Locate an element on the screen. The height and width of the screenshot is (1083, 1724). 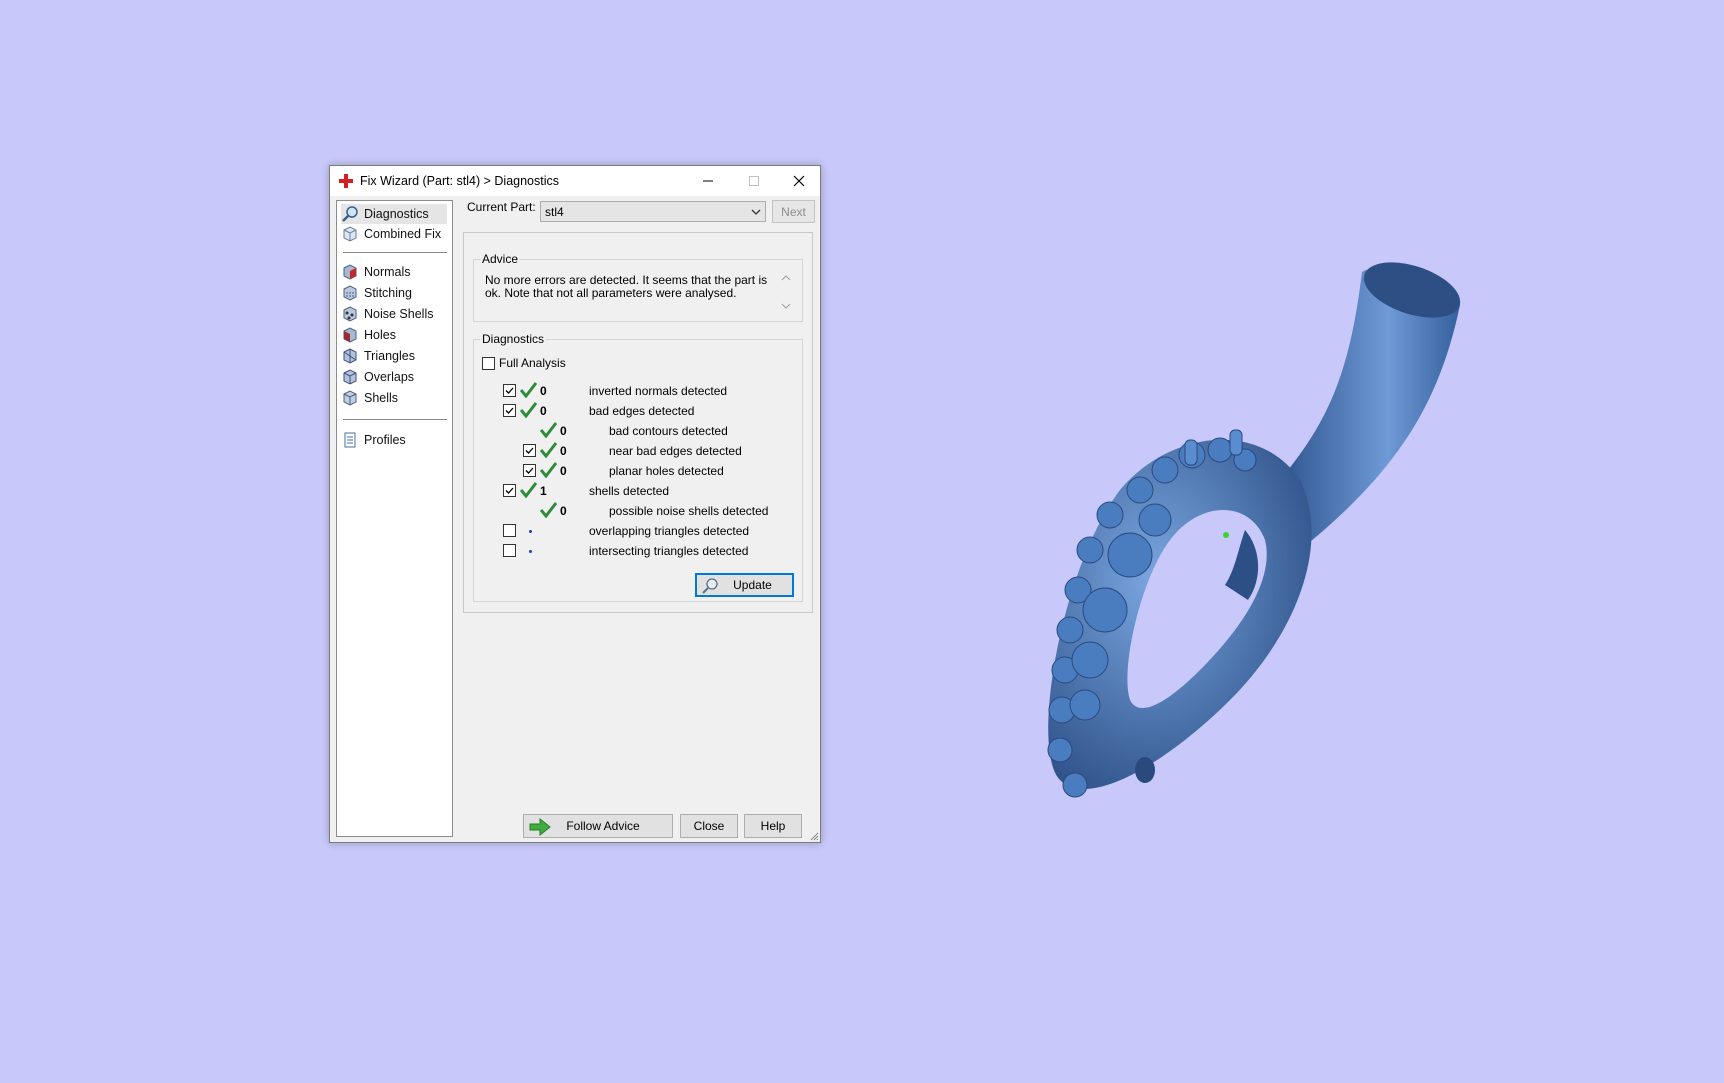
row-label: possible noise shells detected is located at coordinates (689, 511).